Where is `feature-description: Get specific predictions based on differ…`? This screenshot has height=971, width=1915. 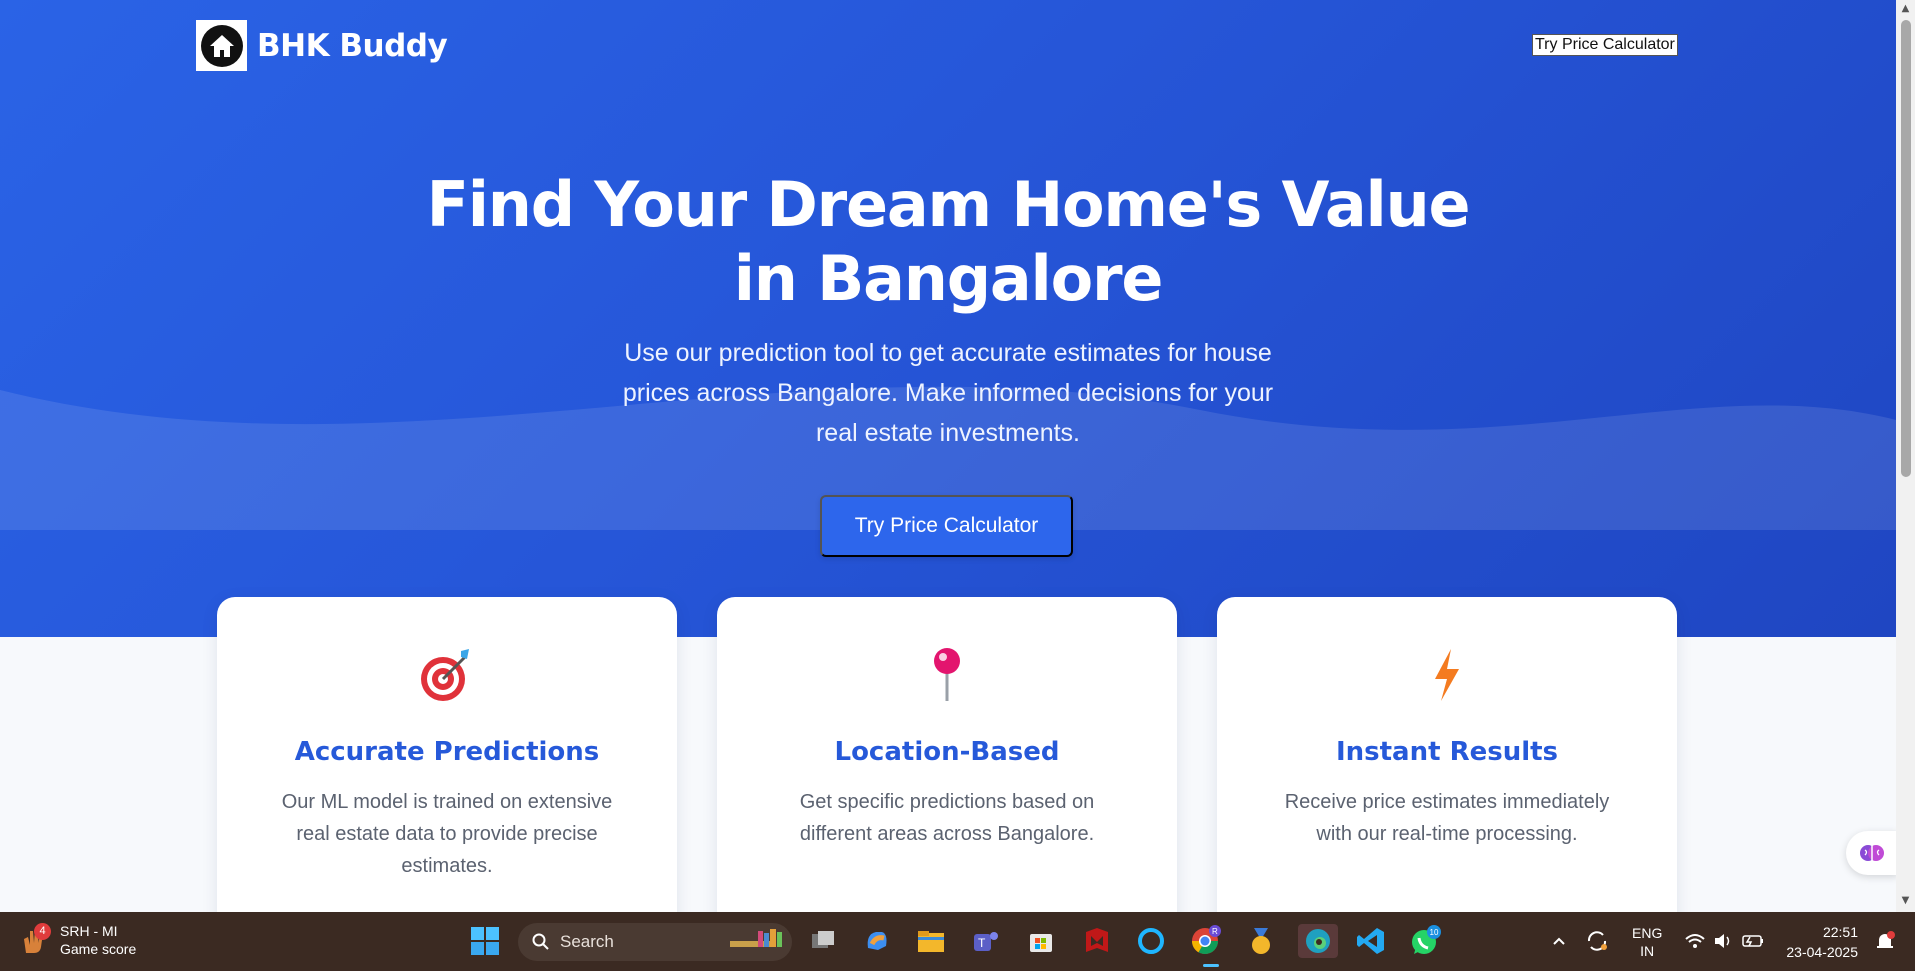 feature-description: Get specific predictions based on differ… is located at coordinates (947, 818).